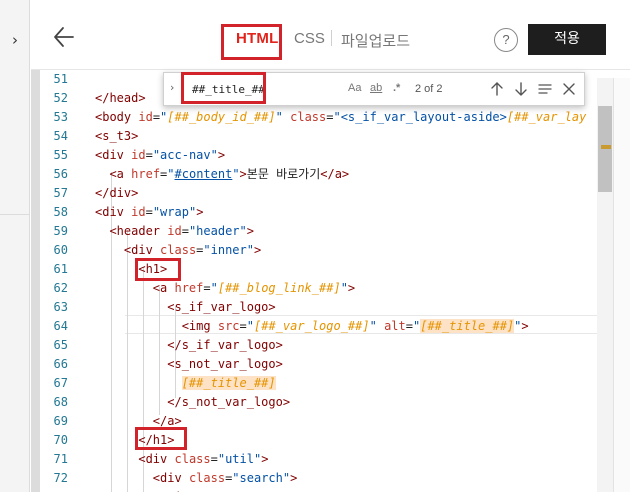 The width and height of the screenshot is (630, 492). I want to click on line-number: 65, so click(60, 345).